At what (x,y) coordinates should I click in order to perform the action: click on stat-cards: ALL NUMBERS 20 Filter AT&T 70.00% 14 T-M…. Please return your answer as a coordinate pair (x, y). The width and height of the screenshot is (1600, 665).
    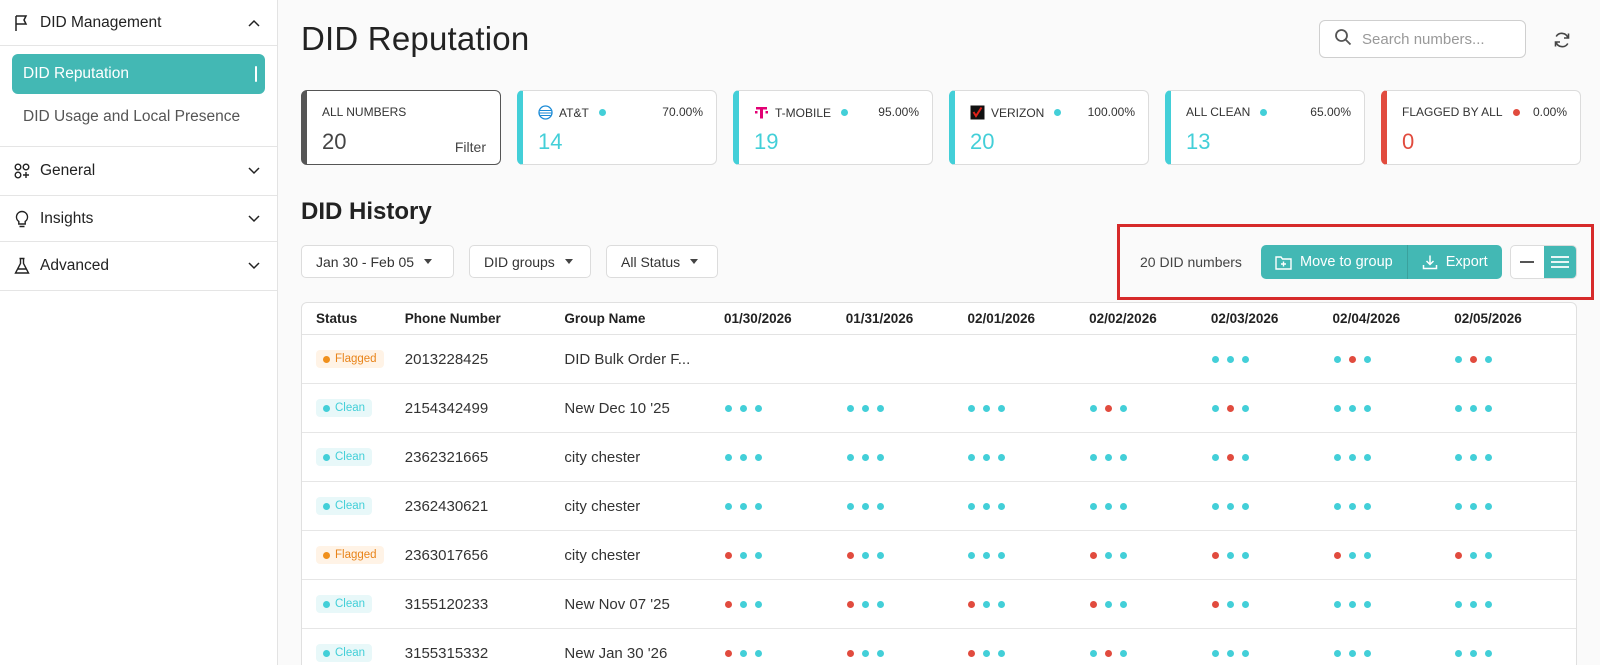
    Looking at the image, I should click on (941, 127).